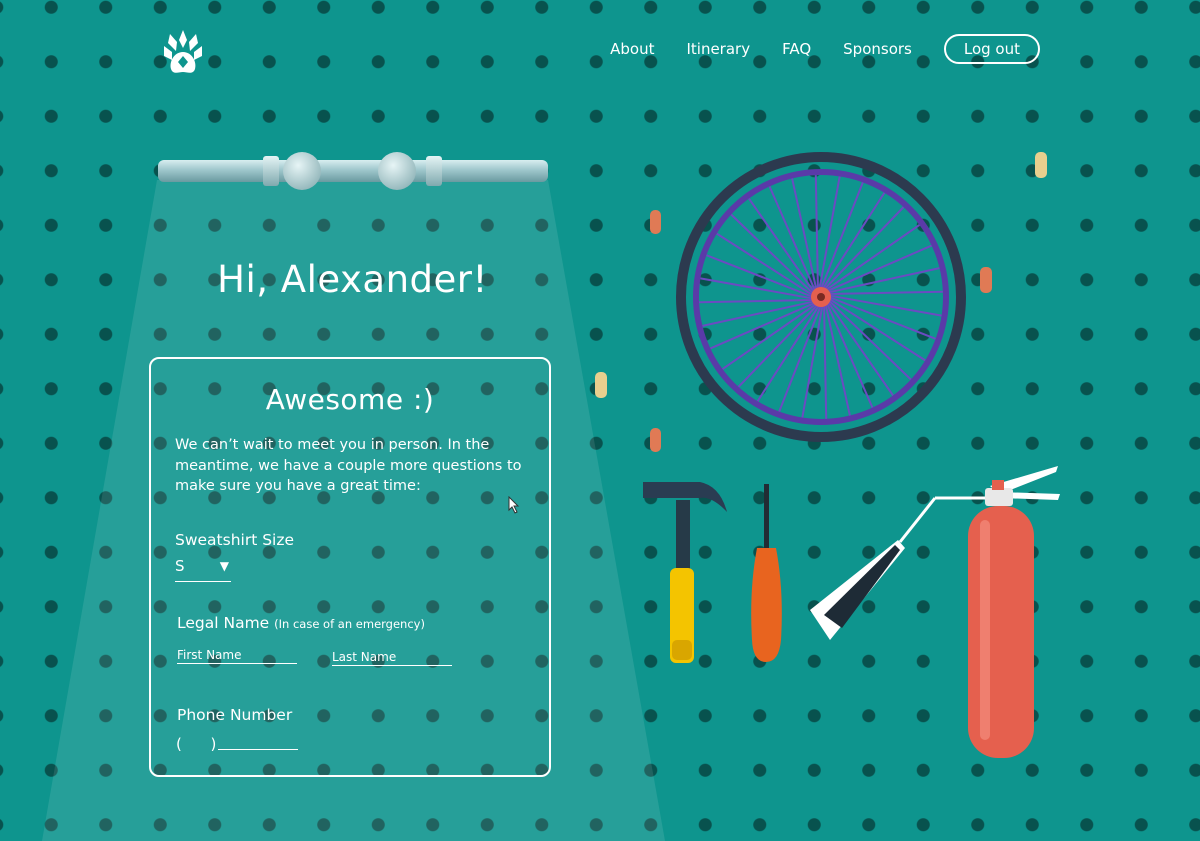 The height and width of the screenshot is (841, 1200). Describe the element at coordinates (685, 572) in the screenshot. I see `hammer` at that location.